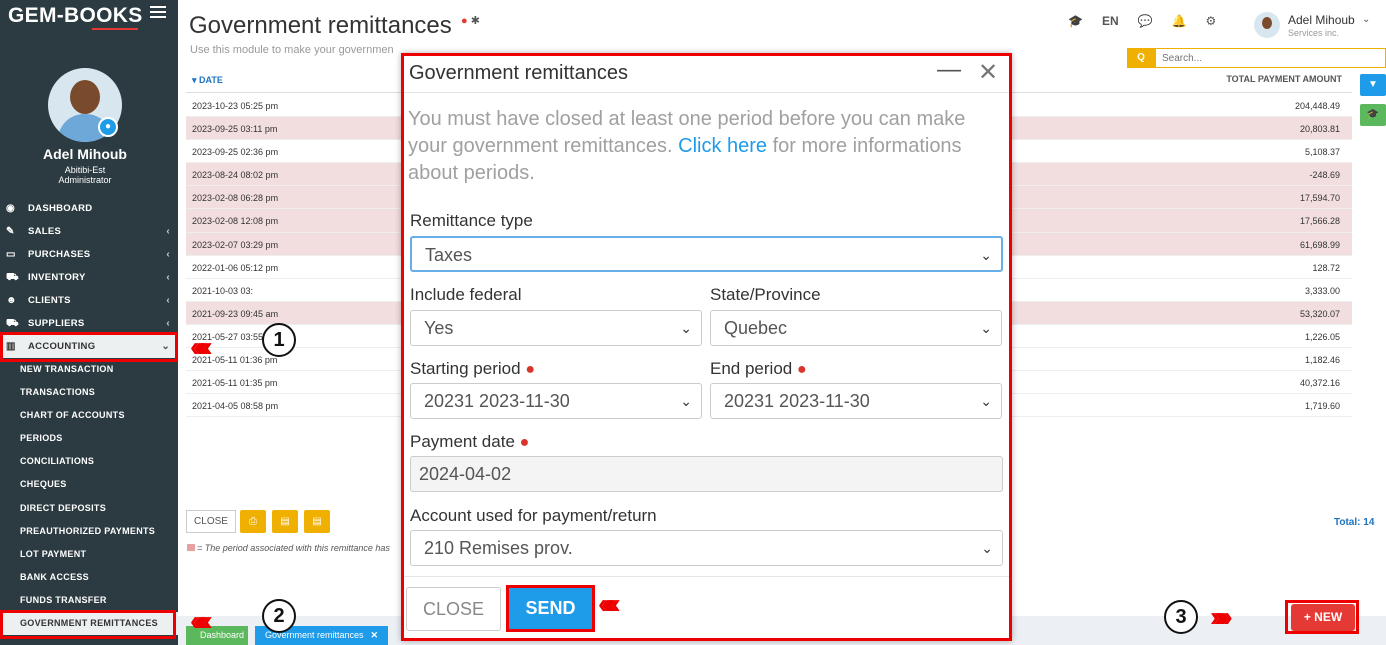  I want to click on sidebar-item-dashboard: ◉ DASHBOARD, so click(89, 208).